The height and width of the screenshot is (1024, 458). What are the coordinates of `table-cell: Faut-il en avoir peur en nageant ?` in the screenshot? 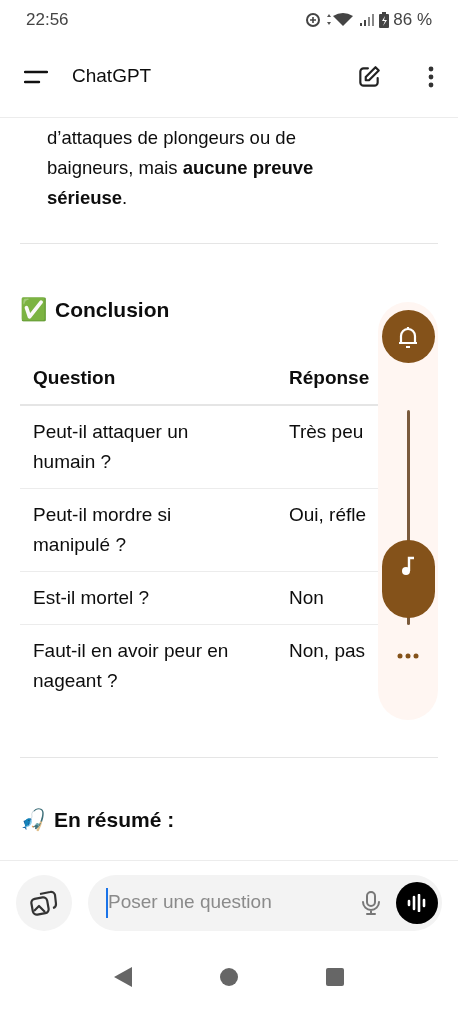 It's located at (148, 665).